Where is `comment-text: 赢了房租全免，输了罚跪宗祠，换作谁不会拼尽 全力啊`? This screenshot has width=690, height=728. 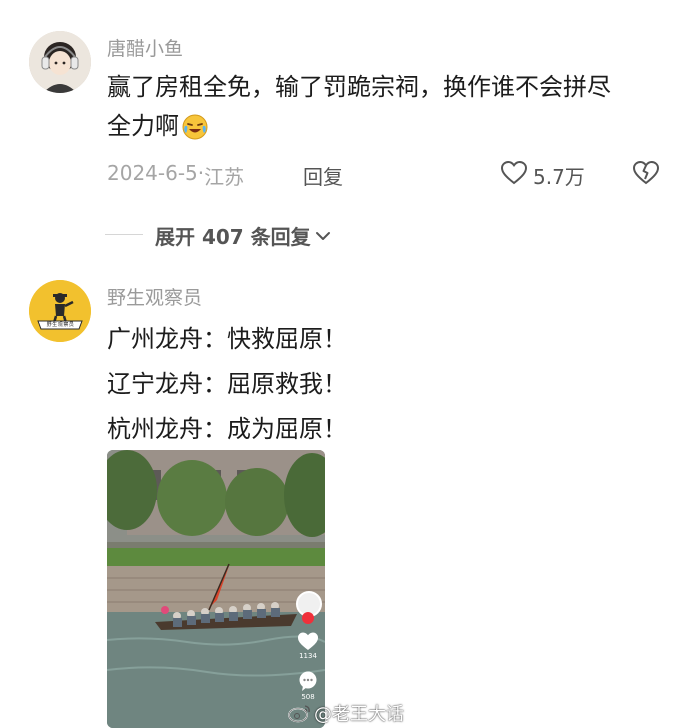
comment-text: 赢了房租全免，输了罚跪宗祠，换作谁不会拼尽 全力啊 is located at coordinates (359, 107).